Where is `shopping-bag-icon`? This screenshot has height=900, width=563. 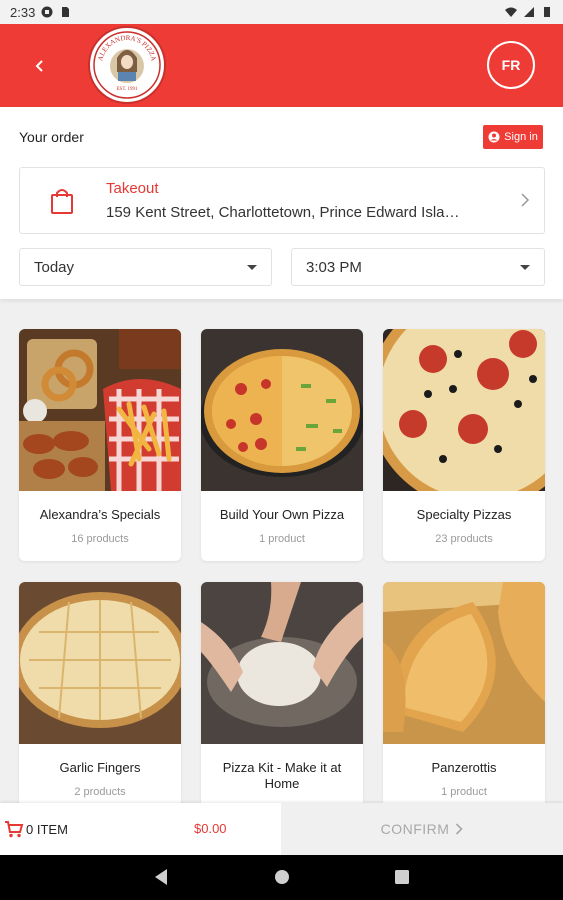
shopping-bag-icon is located at coordinates (62, 201).